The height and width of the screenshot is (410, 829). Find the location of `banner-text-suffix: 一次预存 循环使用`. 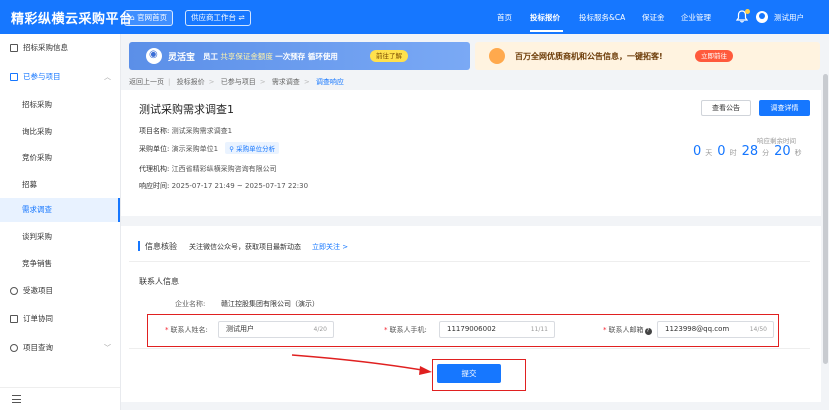

banner-text-suffix: 一次预存 循环使用 is located at coordinates (306, 56).